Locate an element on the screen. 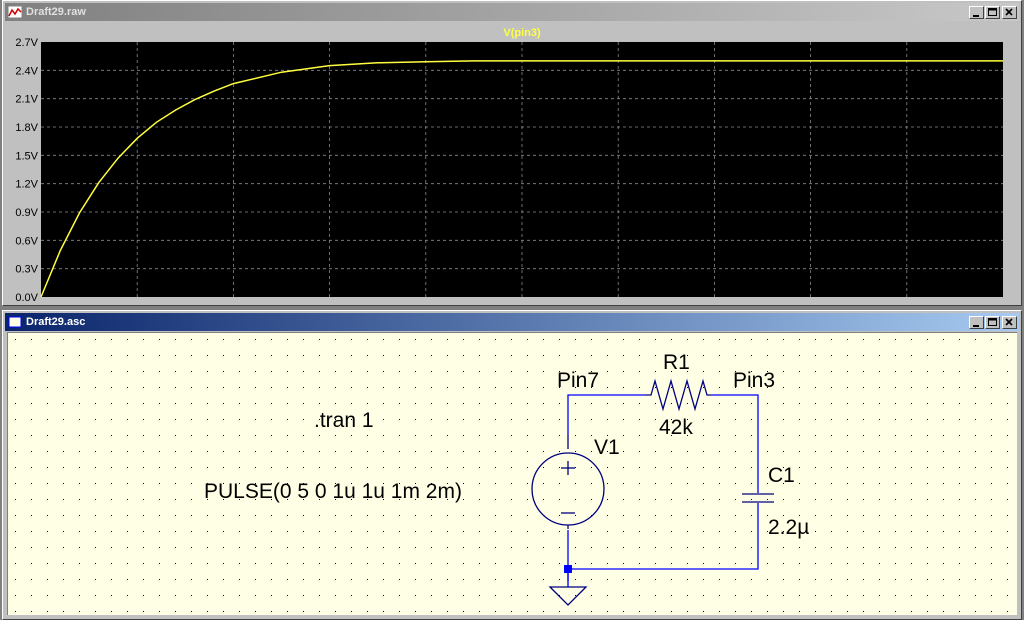 This screenshot has width=1024, height=620. y-tick-label: 2.7V is located at coordinates (26, 43).